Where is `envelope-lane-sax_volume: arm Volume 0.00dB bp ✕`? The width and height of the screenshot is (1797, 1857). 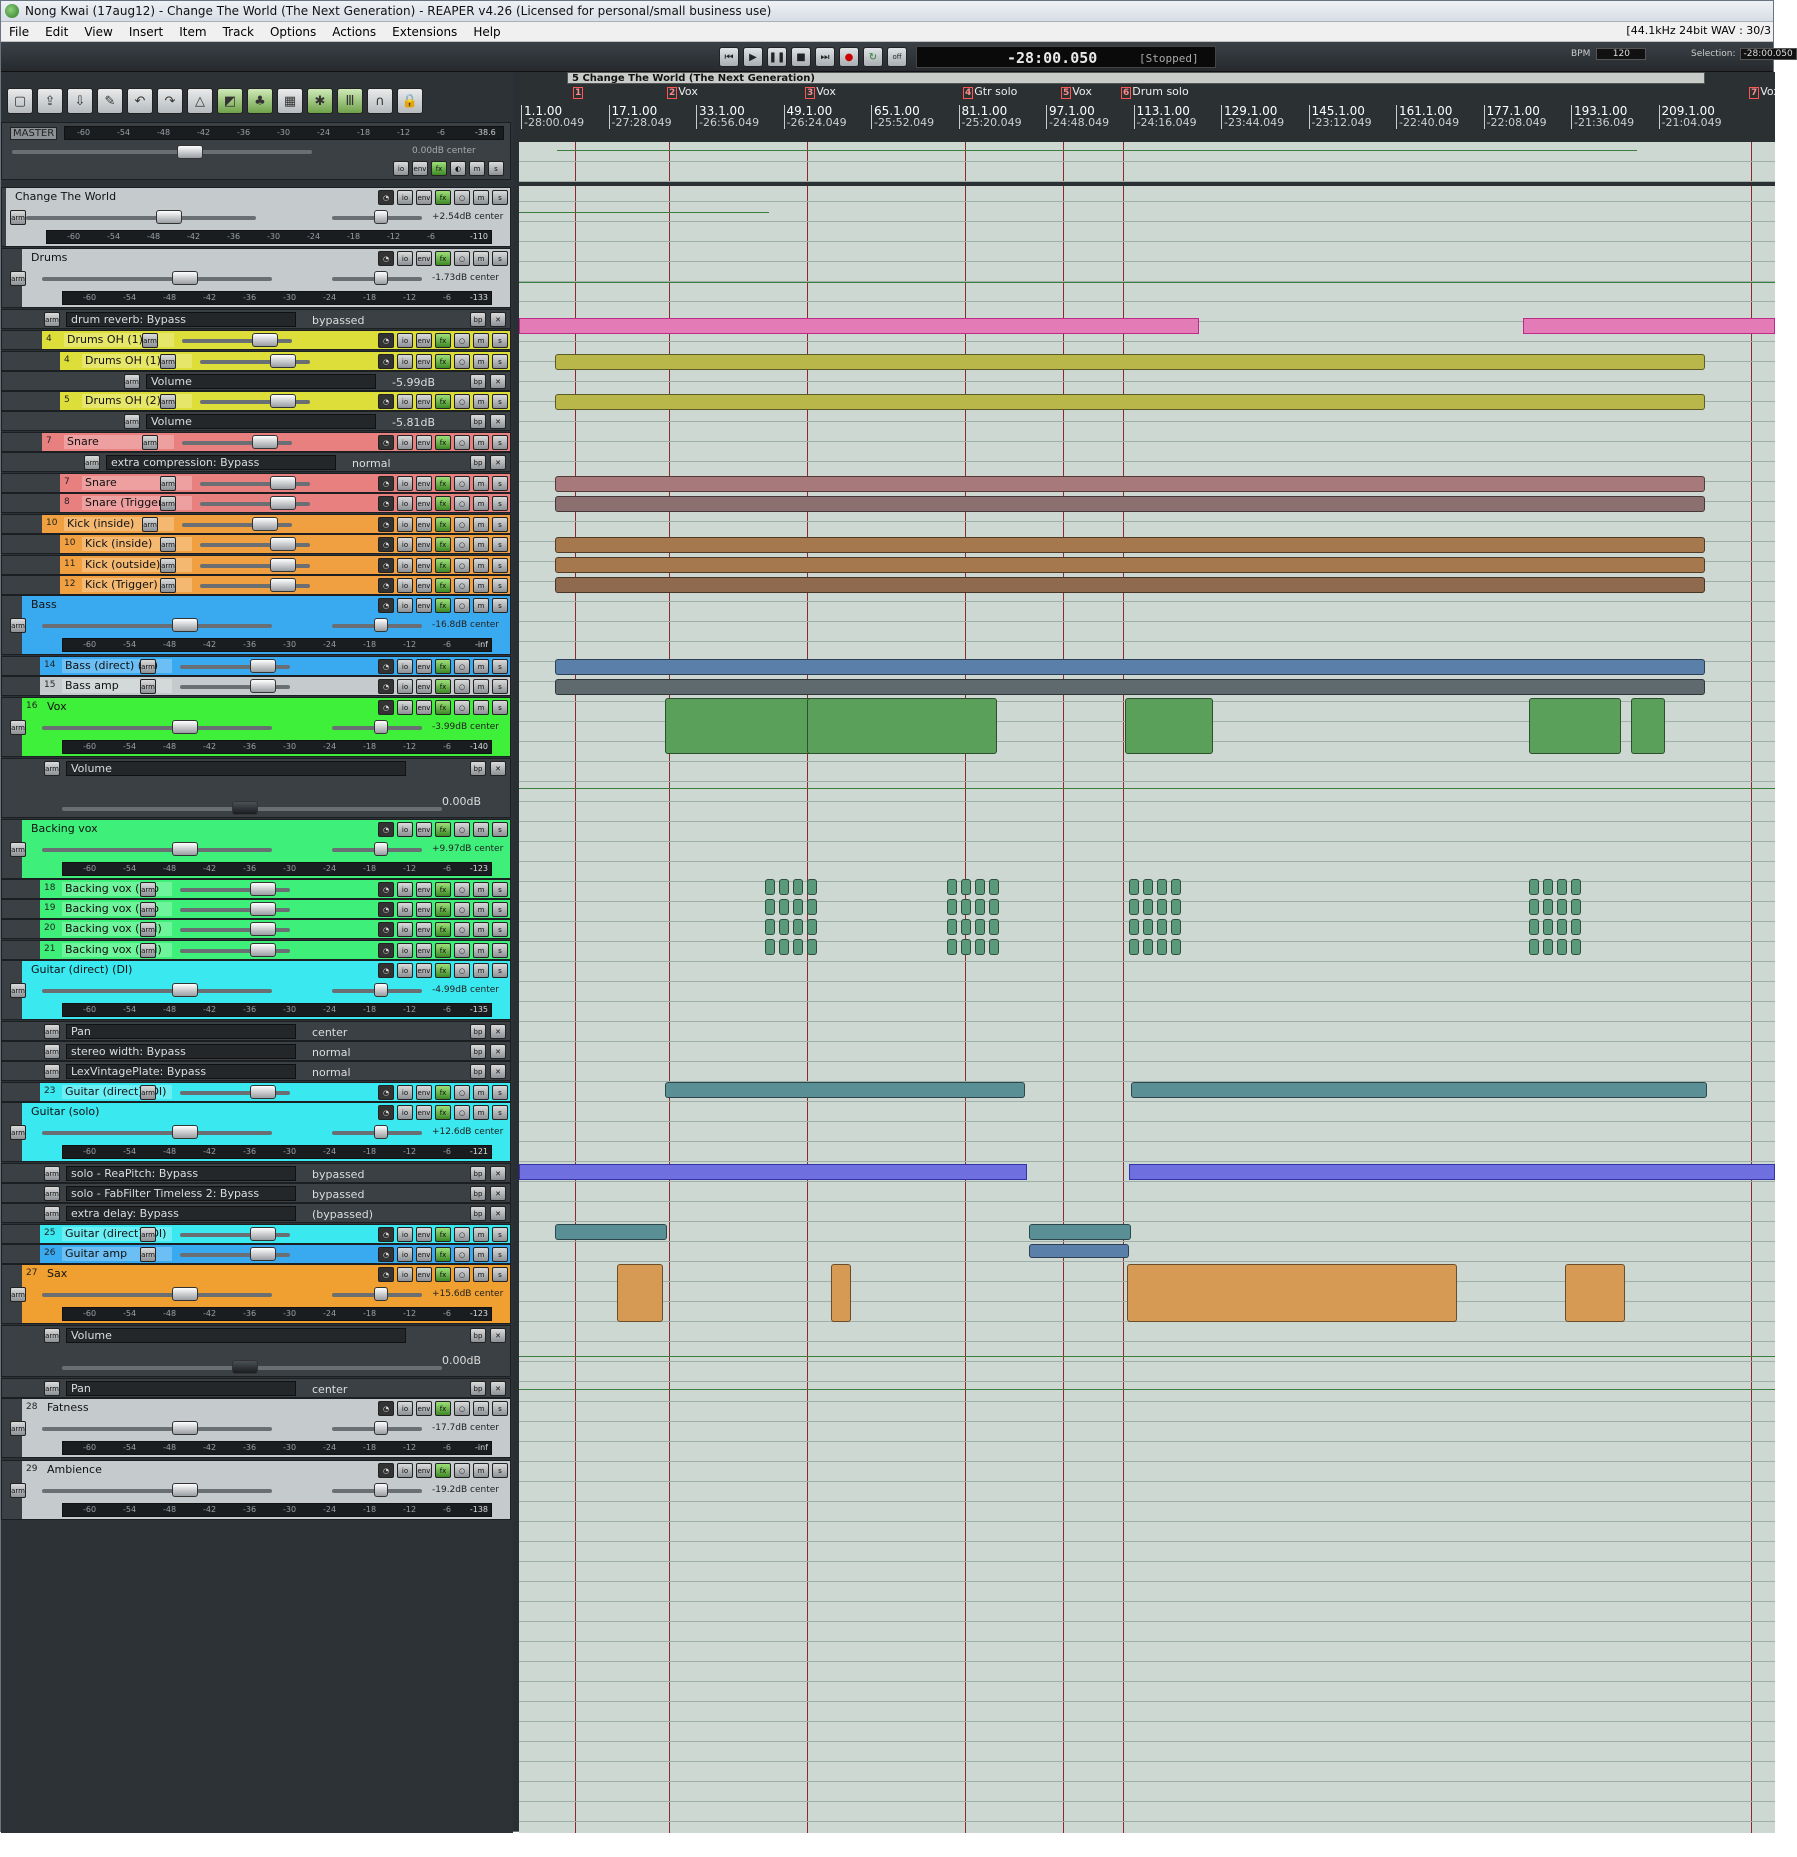
envelope-lane-sax_volume: arm Volume 0.00dB bp ✕ is located at coordinates (256, 1351).